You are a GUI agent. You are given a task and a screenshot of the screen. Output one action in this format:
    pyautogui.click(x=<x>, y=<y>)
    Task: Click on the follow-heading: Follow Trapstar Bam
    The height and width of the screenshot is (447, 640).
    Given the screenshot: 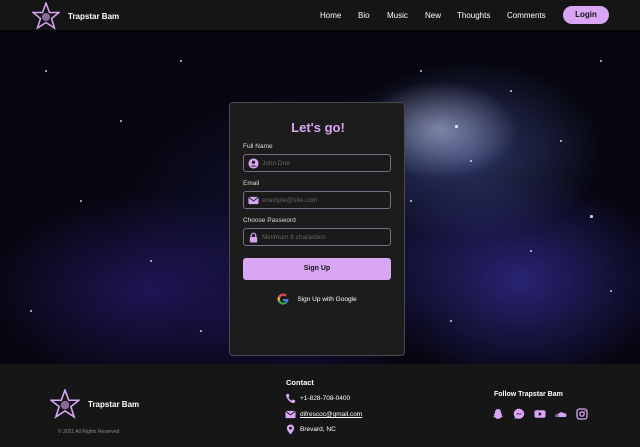 What is the action you would take?
    pyautogui.click(x=528, y=394)
    